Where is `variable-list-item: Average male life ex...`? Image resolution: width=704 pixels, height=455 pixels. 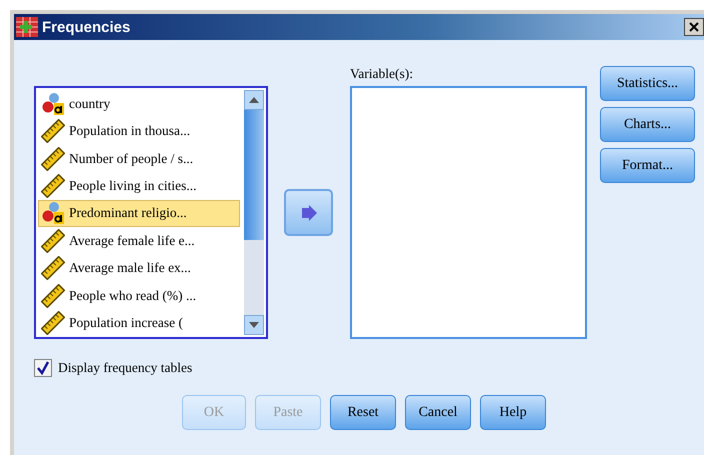 variable-list-item: Average male life ex... is located at coordinates (139, 268).